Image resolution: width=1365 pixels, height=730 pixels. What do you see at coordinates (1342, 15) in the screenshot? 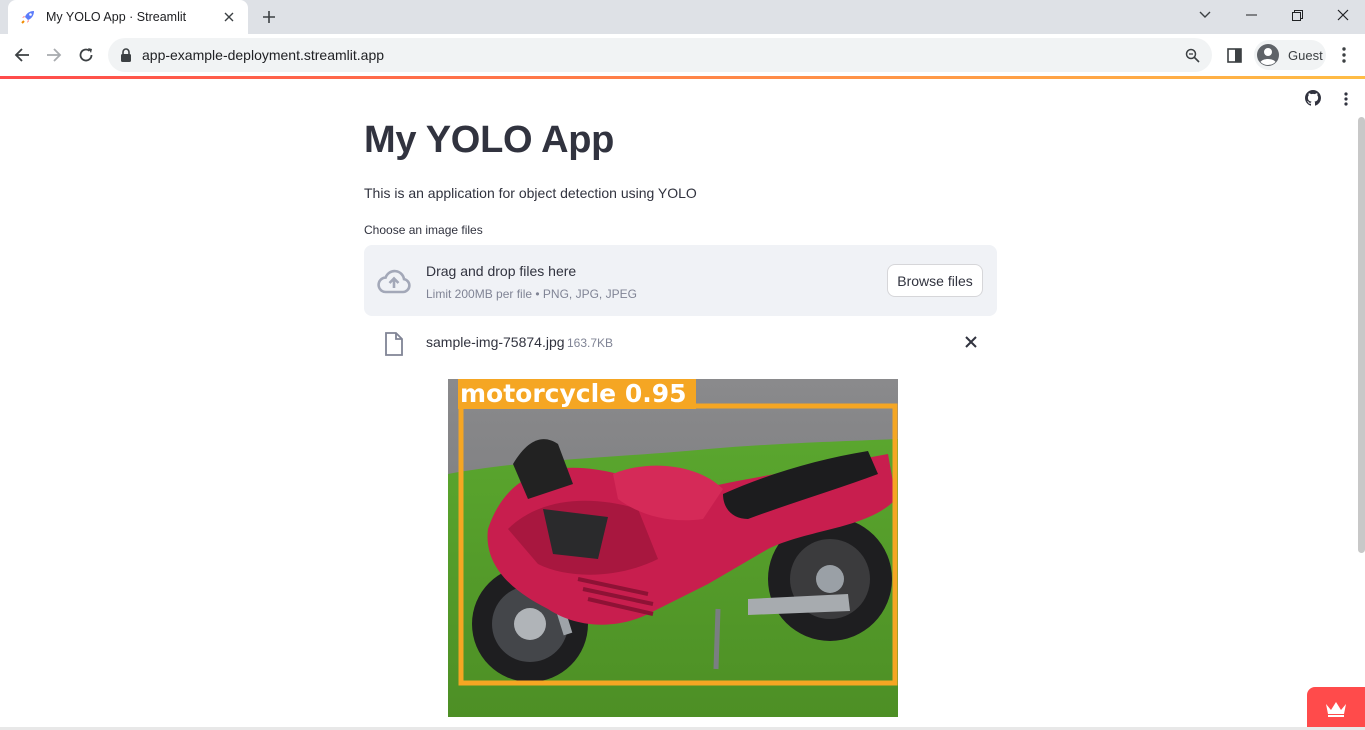
I see `close-window-icon` at bounding box center [1342, 15].